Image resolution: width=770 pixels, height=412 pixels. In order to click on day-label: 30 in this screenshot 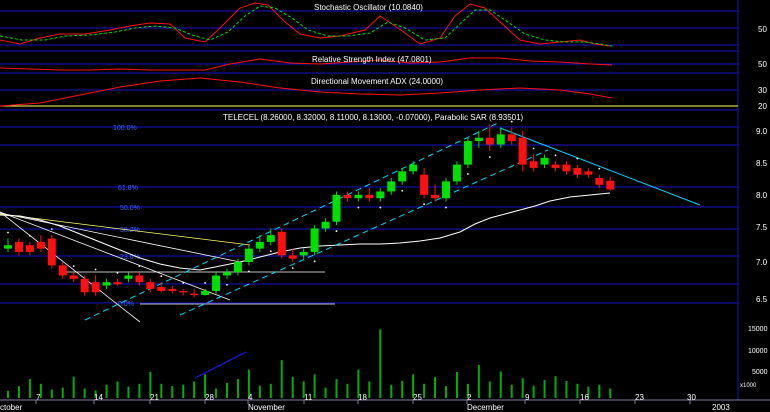, I will do `click(691, 397)`.